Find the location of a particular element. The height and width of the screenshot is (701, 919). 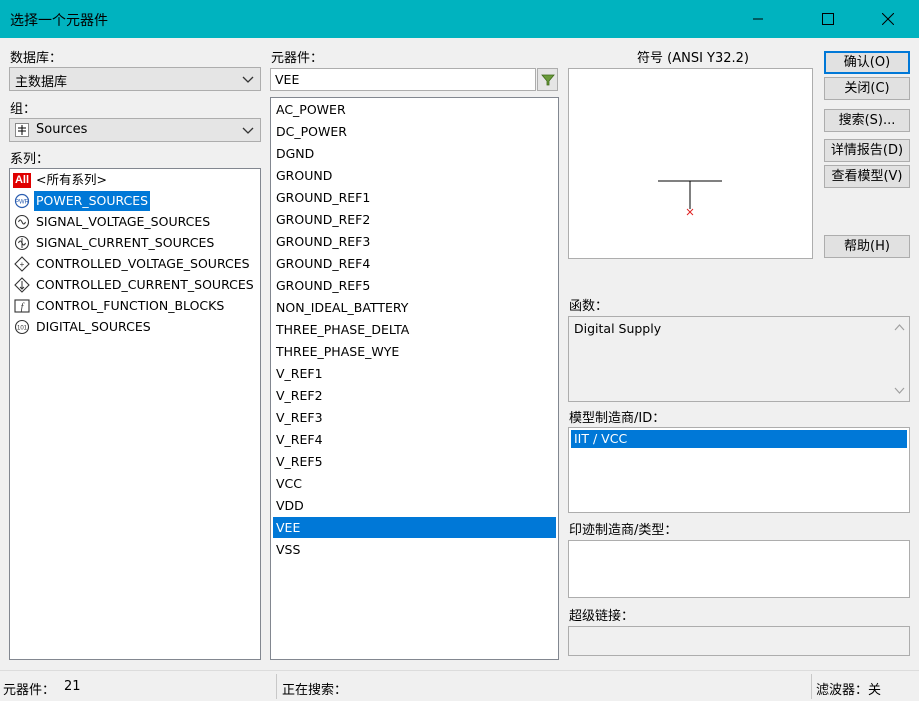

component-item: V_REF4 is located at coordinates (414, 439).